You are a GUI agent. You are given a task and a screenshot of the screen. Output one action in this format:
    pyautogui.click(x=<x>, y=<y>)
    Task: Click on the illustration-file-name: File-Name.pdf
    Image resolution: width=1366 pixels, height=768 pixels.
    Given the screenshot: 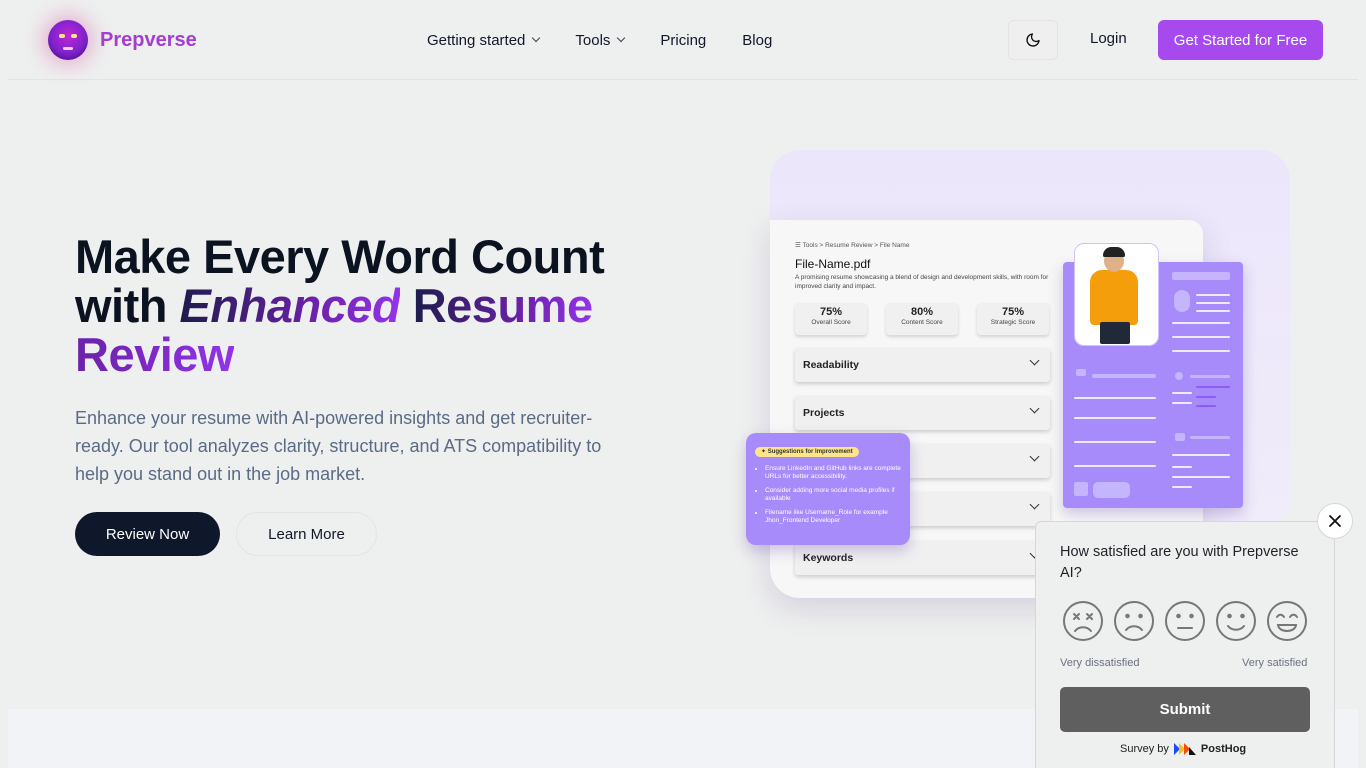 What is the action you would take?
    pyautogui.click(x=833, y=264)
    